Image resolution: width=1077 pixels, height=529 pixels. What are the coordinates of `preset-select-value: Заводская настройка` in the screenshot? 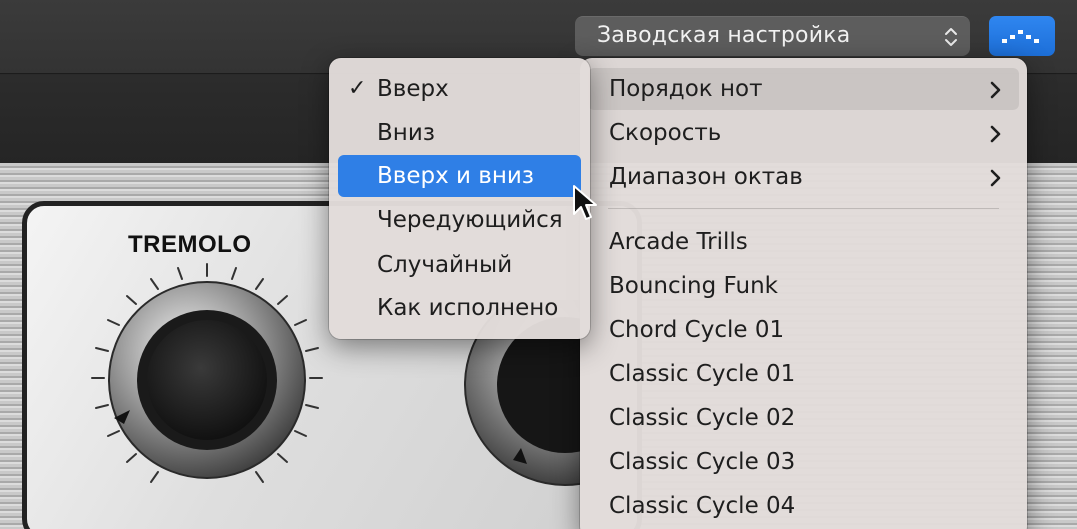 It's located at (724, 35).